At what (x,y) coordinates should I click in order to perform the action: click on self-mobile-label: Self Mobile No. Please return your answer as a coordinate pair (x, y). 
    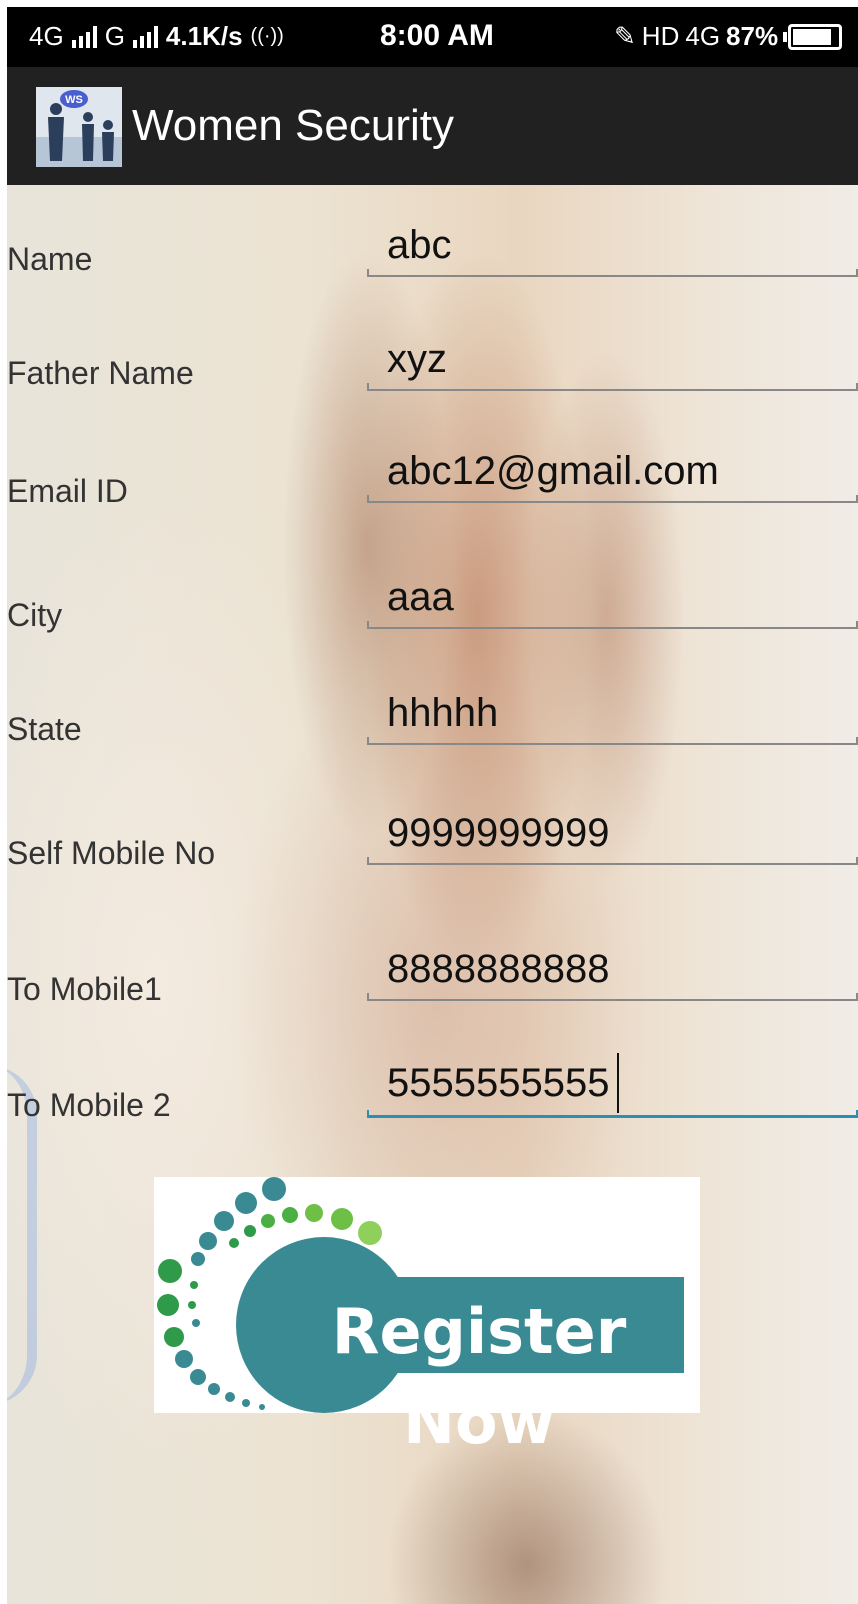
    Looking at the image, I should click on (111, 853).